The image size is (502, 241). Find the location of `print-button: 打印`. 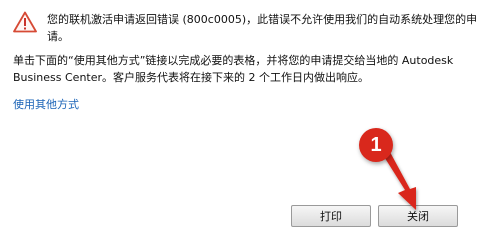

print-button: 打印 is located at coordinates (331, 216).